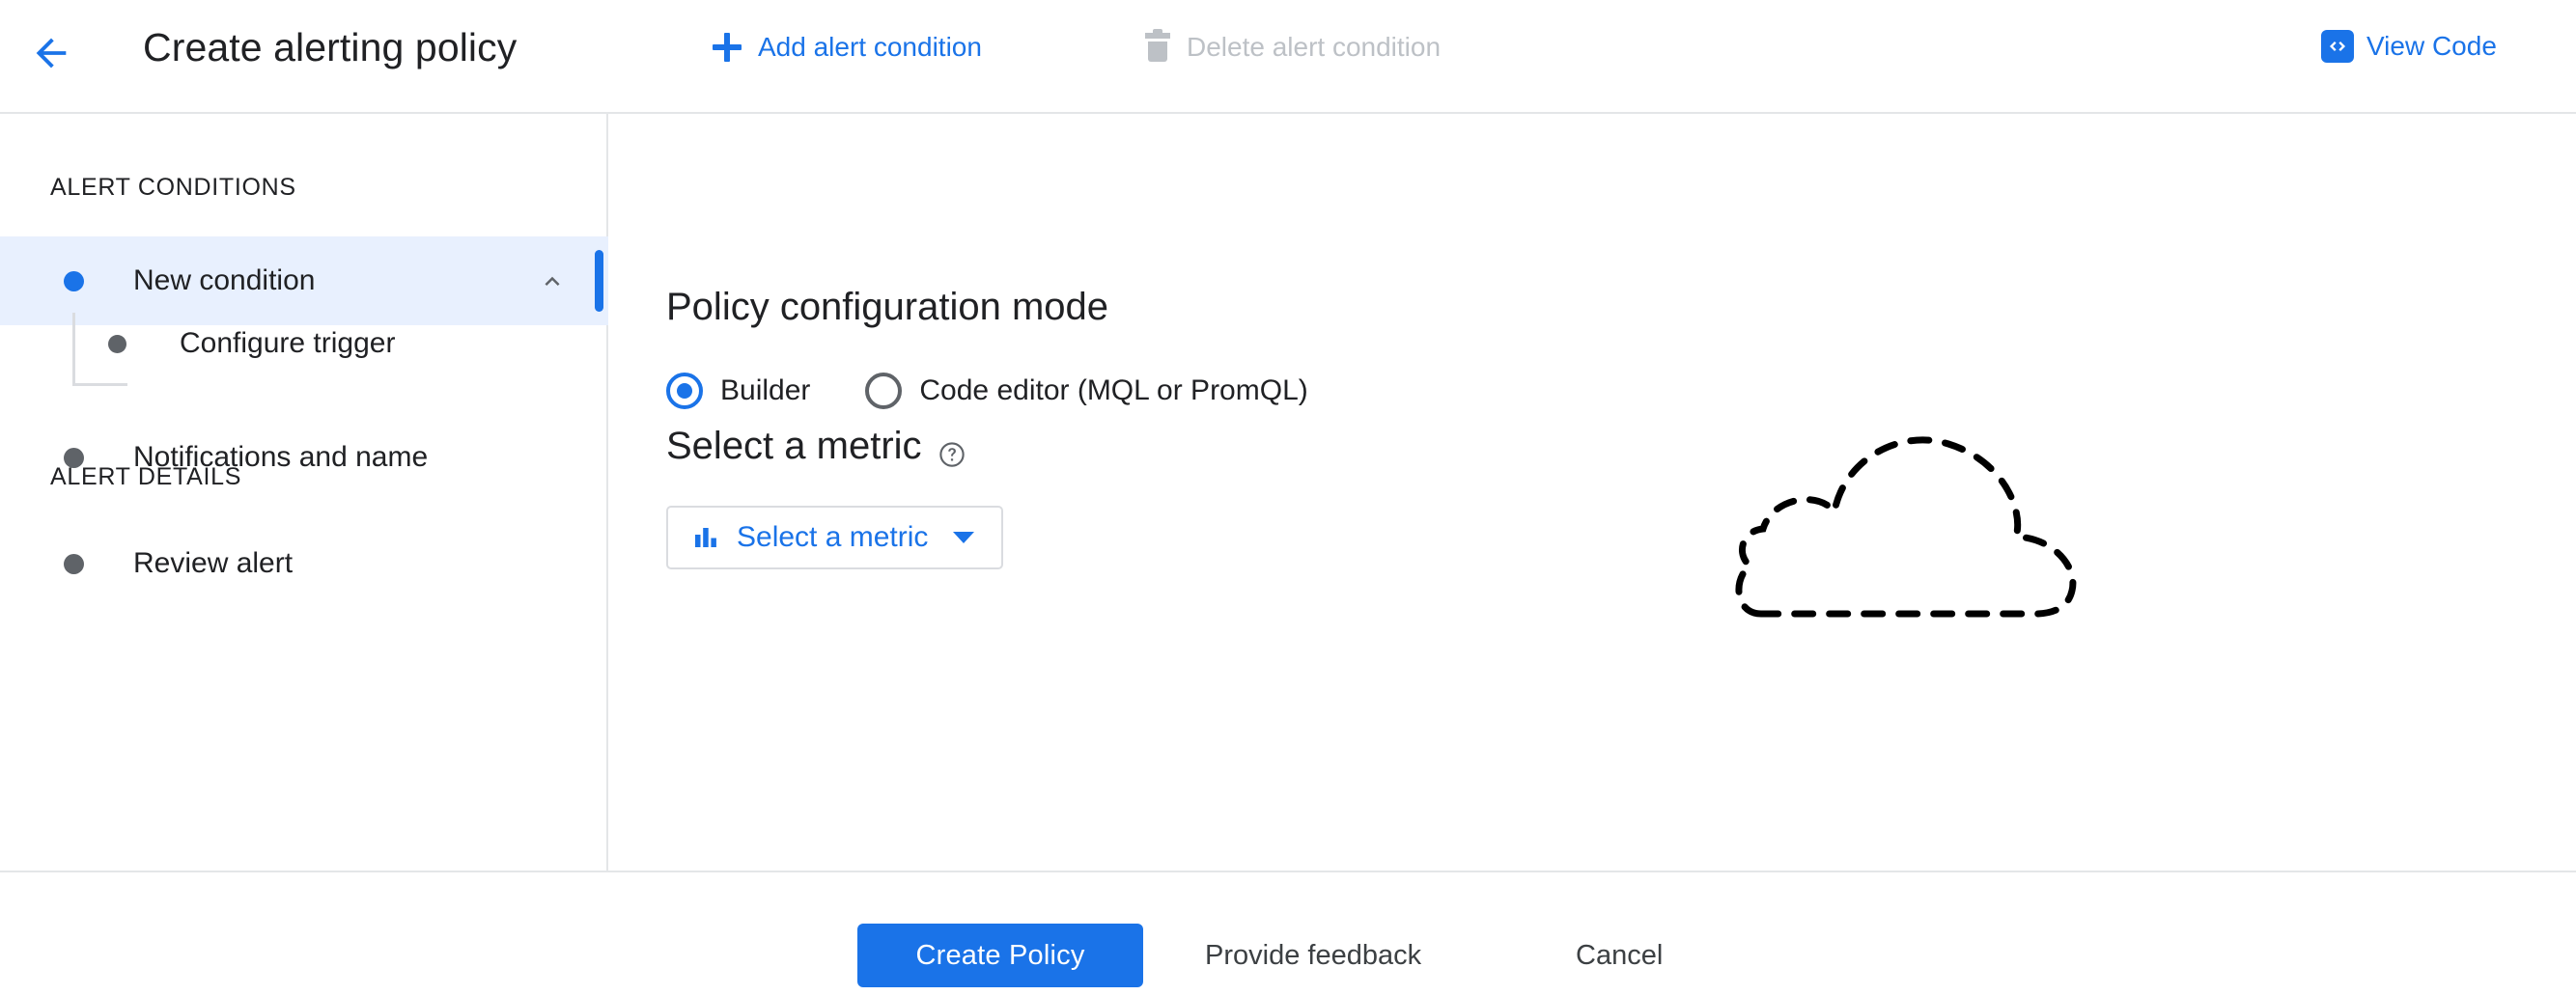 Image resolution: width=2576 pixels, height=995 pixels. Describe the element at coordinates (888, 307) in the screenshot. I see `policy-configuration-mode-heading: Policy configuration mode` at that location.